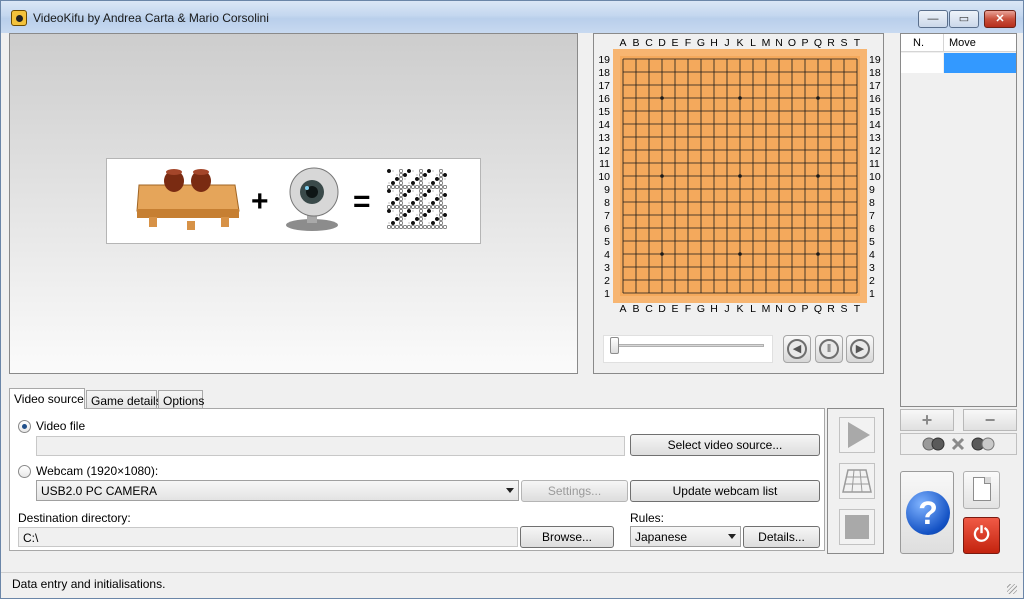 The height and width of the screenshot is (599, 1024). I want to click on exit-button: ⏻, so click(981, 535).